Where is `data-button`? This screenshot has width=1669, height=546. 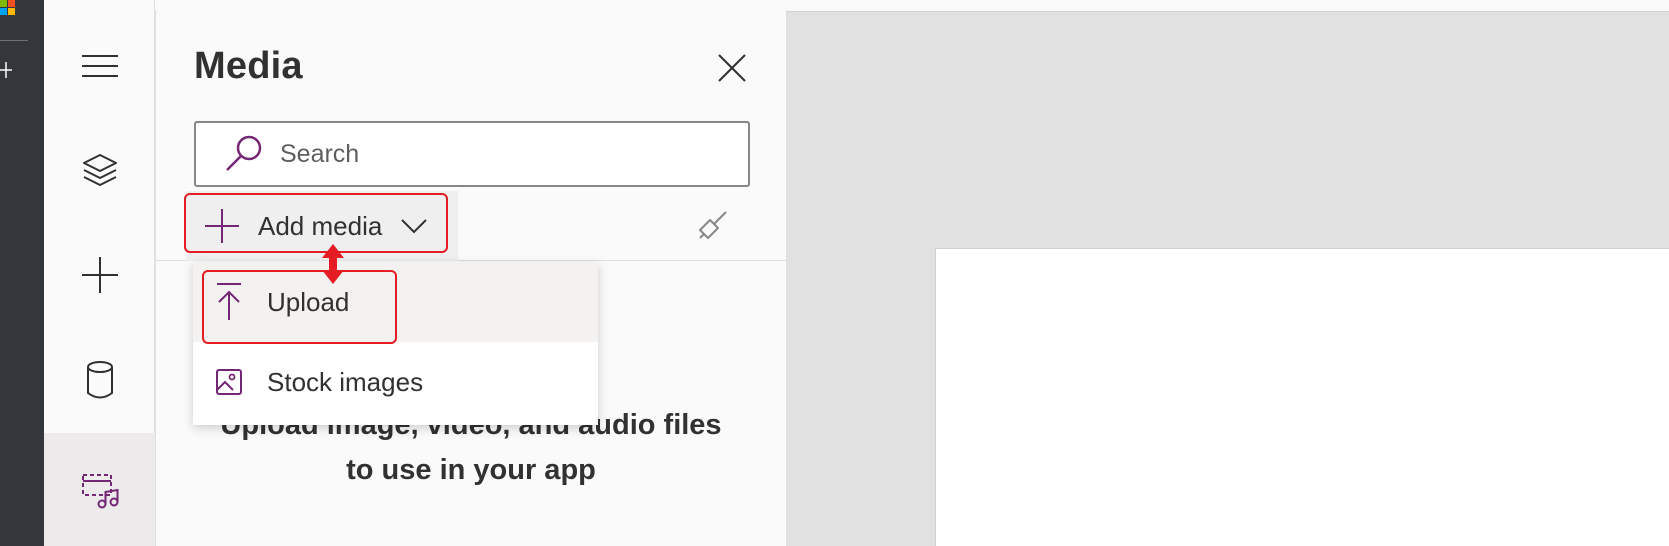 data-button is located at coordinates (99, 380).